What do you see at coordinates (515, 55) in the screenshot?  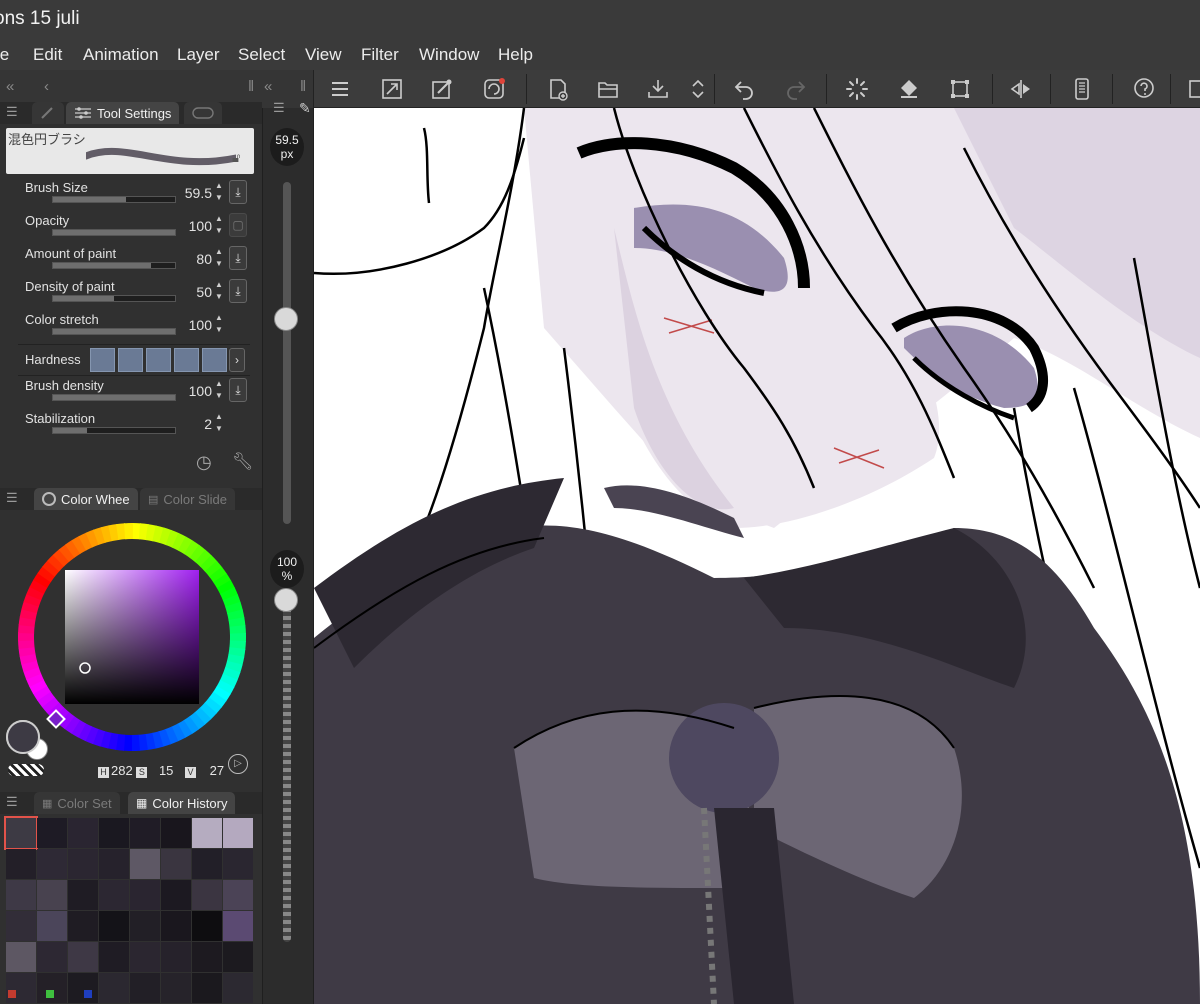 I see `menu-help: Help` at bounding box center [515, 55].